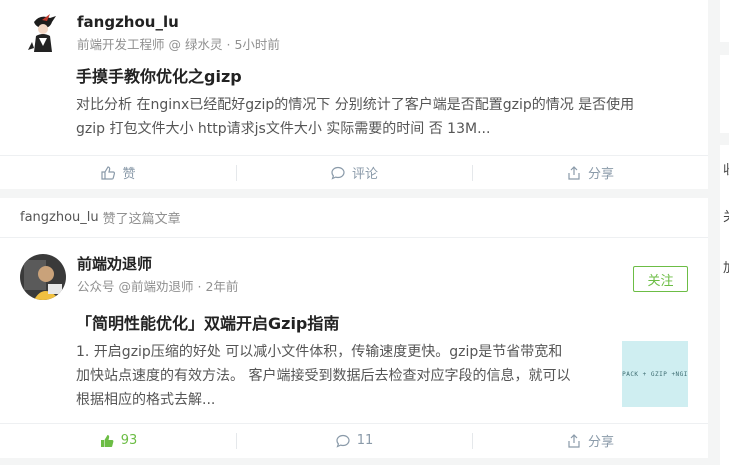  I want to click on sidebar-item-label: 关, so click(726, 215).